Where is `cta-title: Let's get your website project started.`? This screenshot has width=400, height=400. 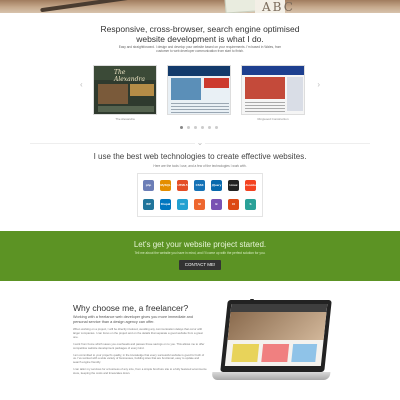 cta-title: Let's get your website project started. is located at coordinates (200, 244).